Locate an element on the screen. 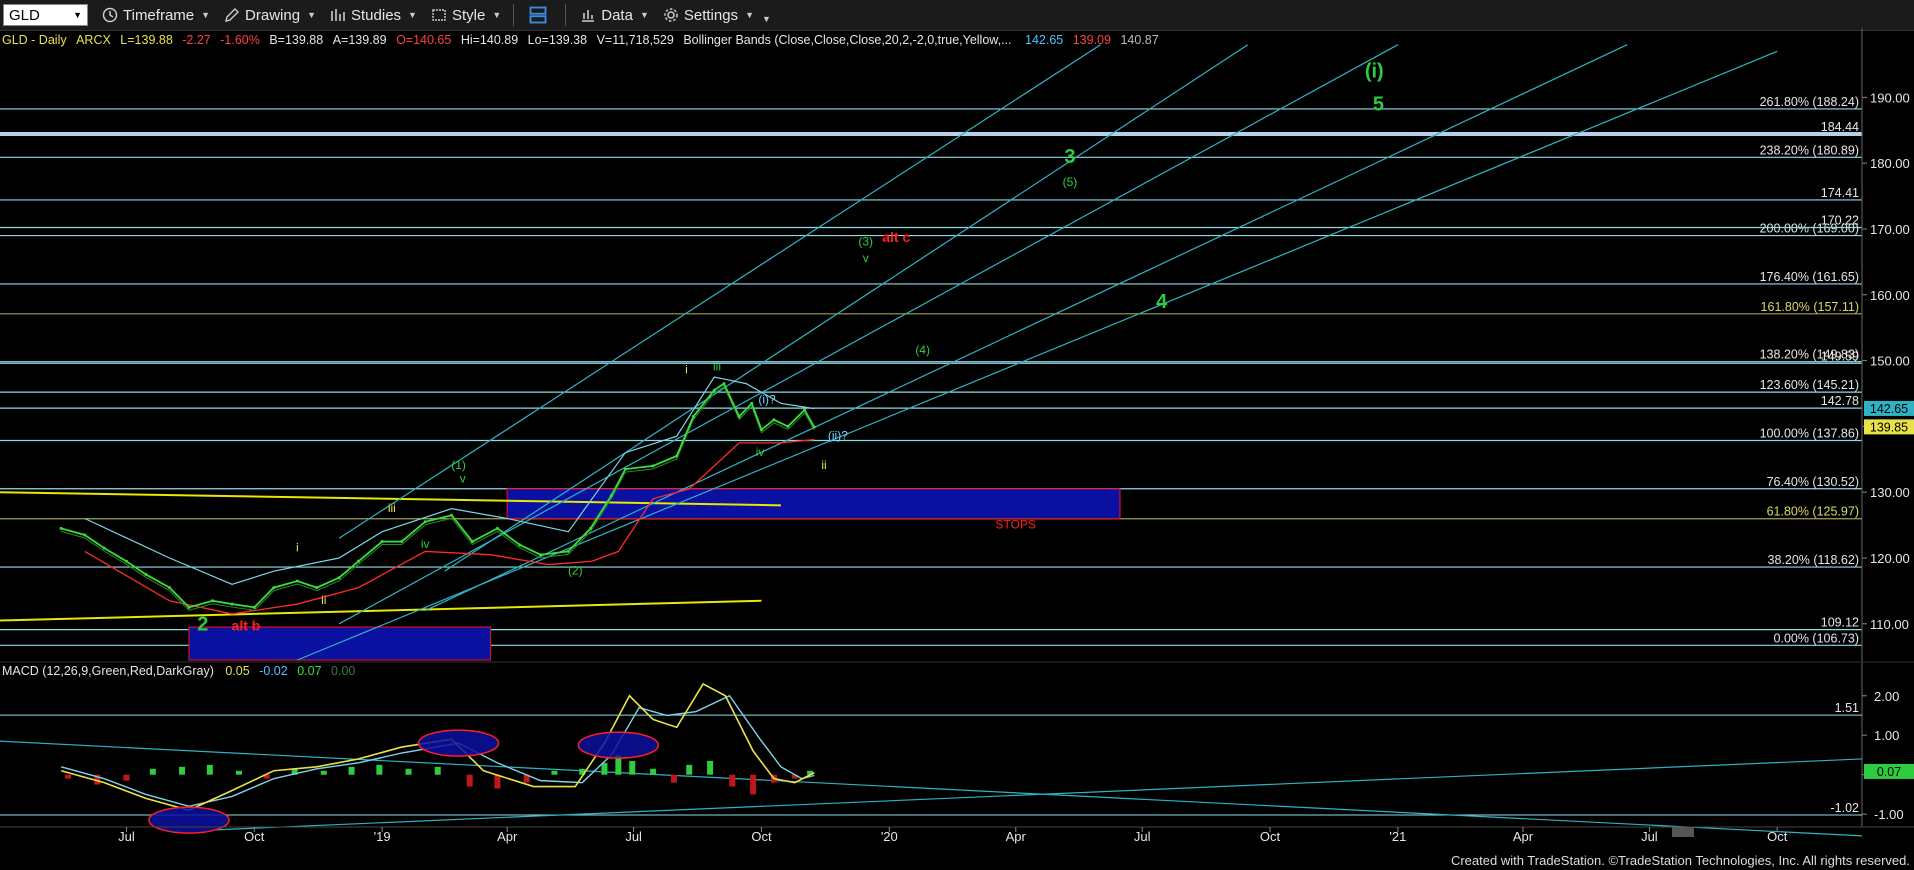 This screenshot has height=870, width=1914. fib-level-label: 261.80% (188.24) is located at coordinates (1809, 102).